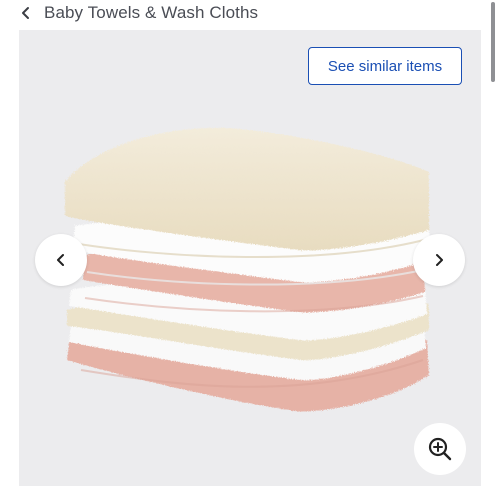 The height and width of the screenshot is (500, 500). I want to click on chevron-right-icon, so click(439, 260).